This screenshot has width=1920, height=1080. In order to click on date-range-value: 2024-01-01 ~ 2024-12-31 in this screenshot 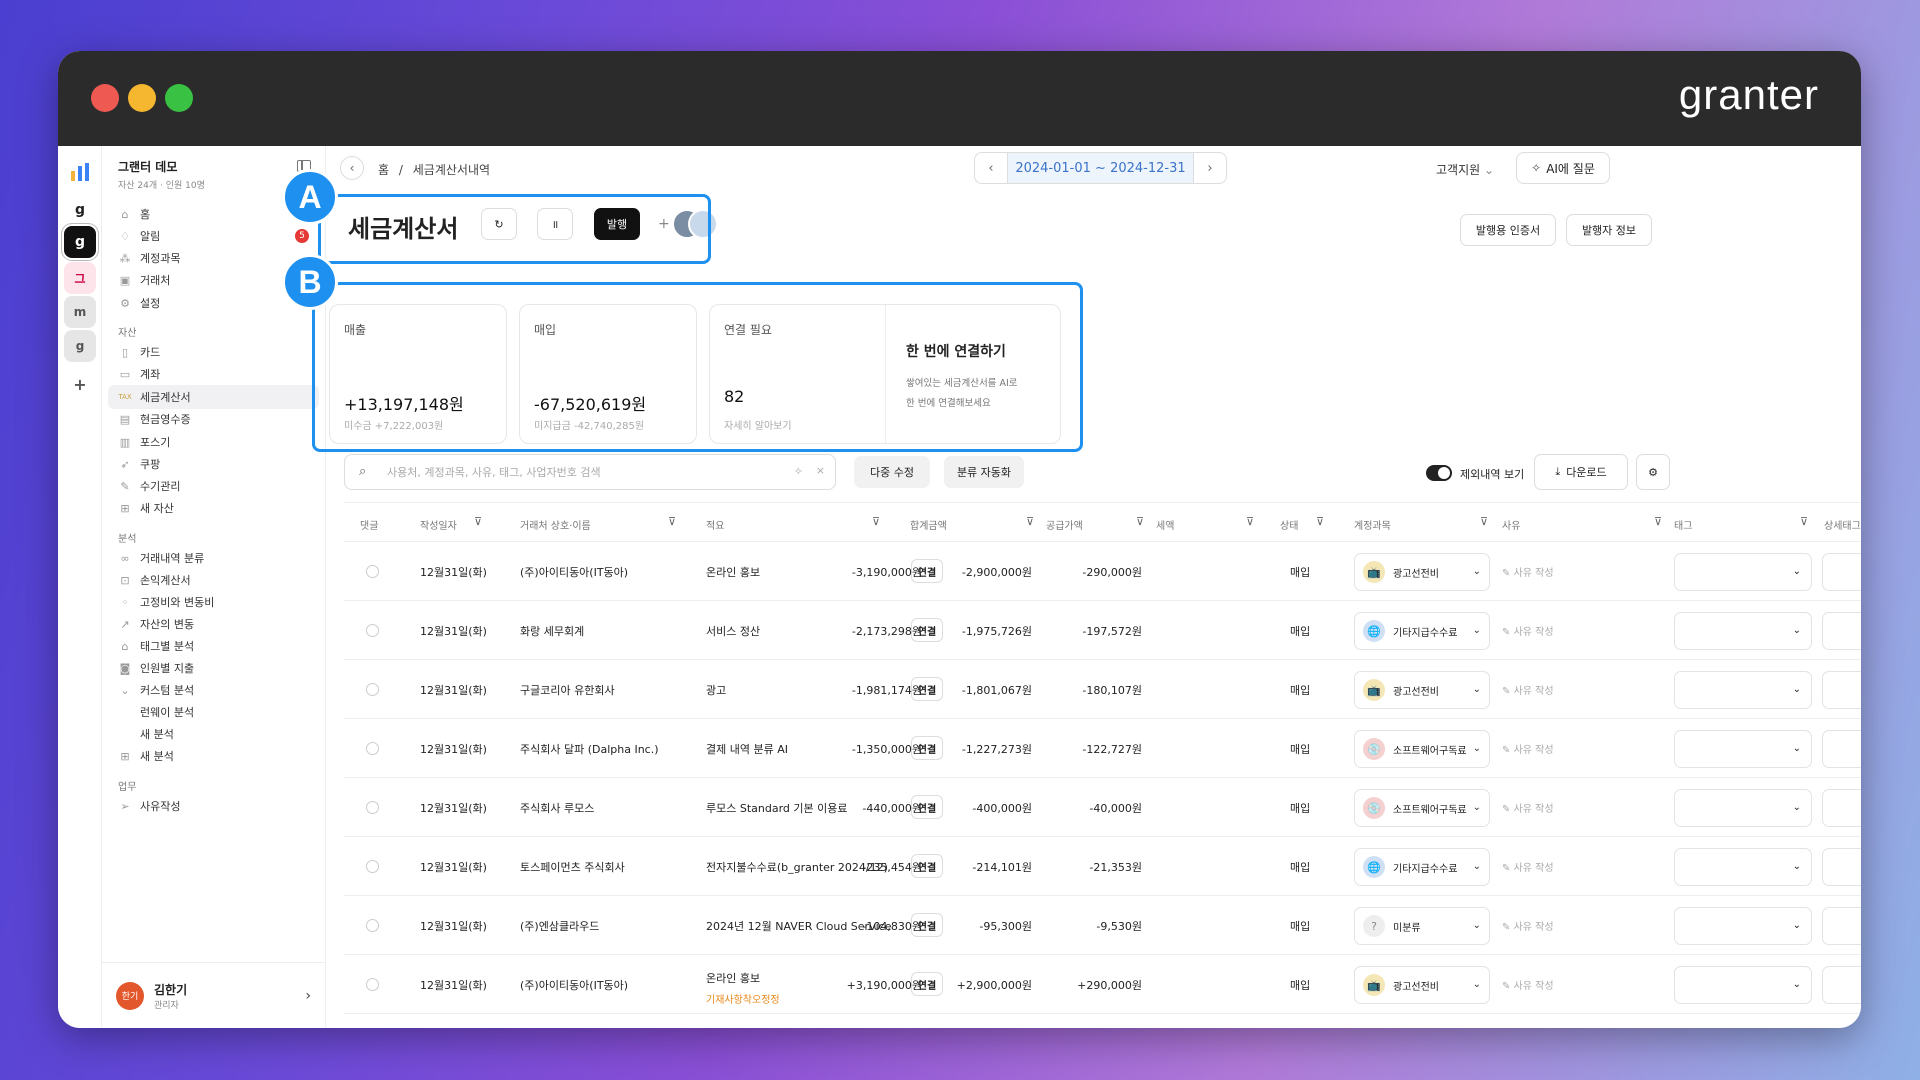, I will do `click(1100, 168)`.